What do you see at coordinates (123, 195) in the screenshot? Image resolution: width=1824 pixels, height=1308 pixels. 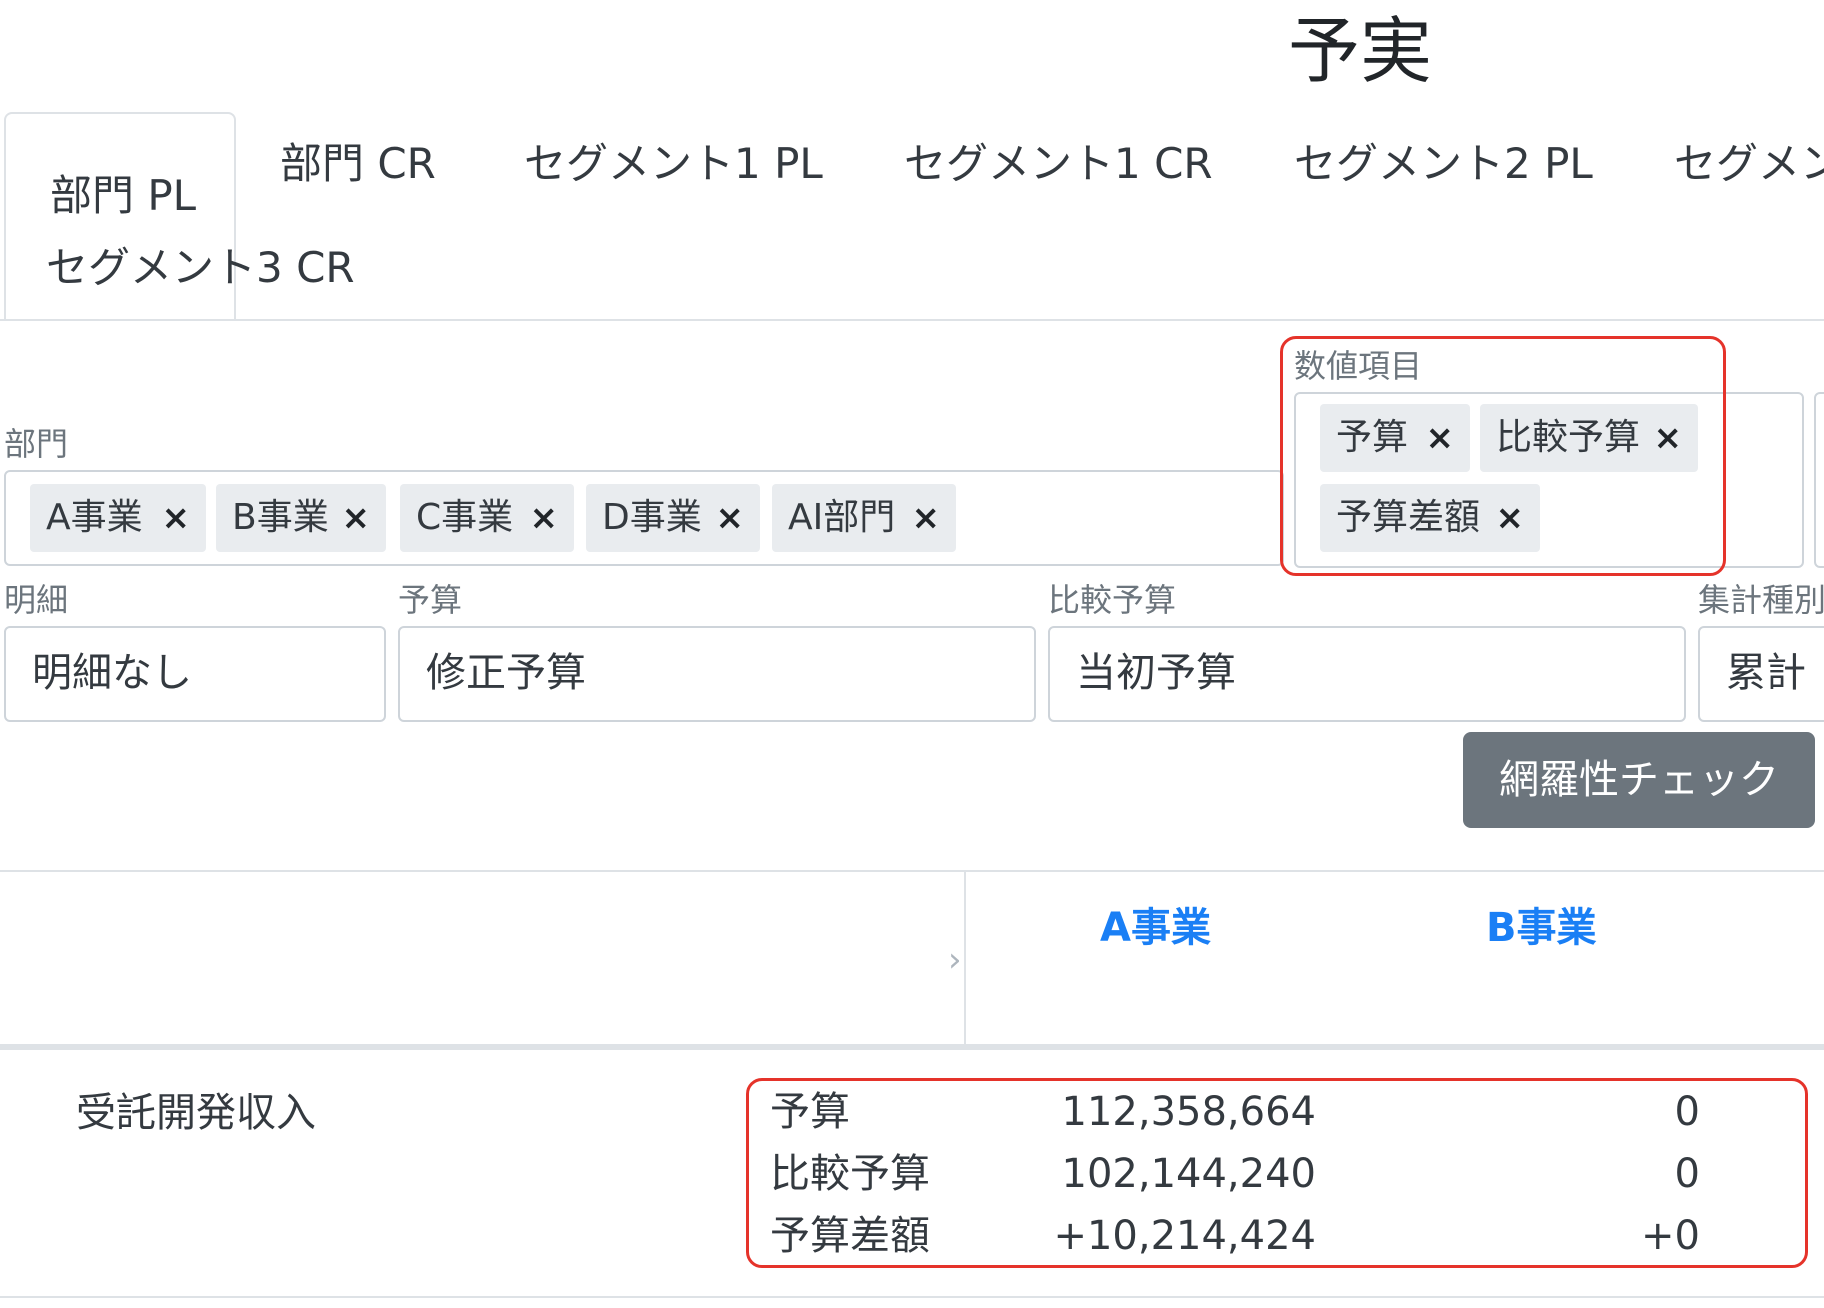 I see `tab-label: 部門 PL` at bounding box center [123, 195].